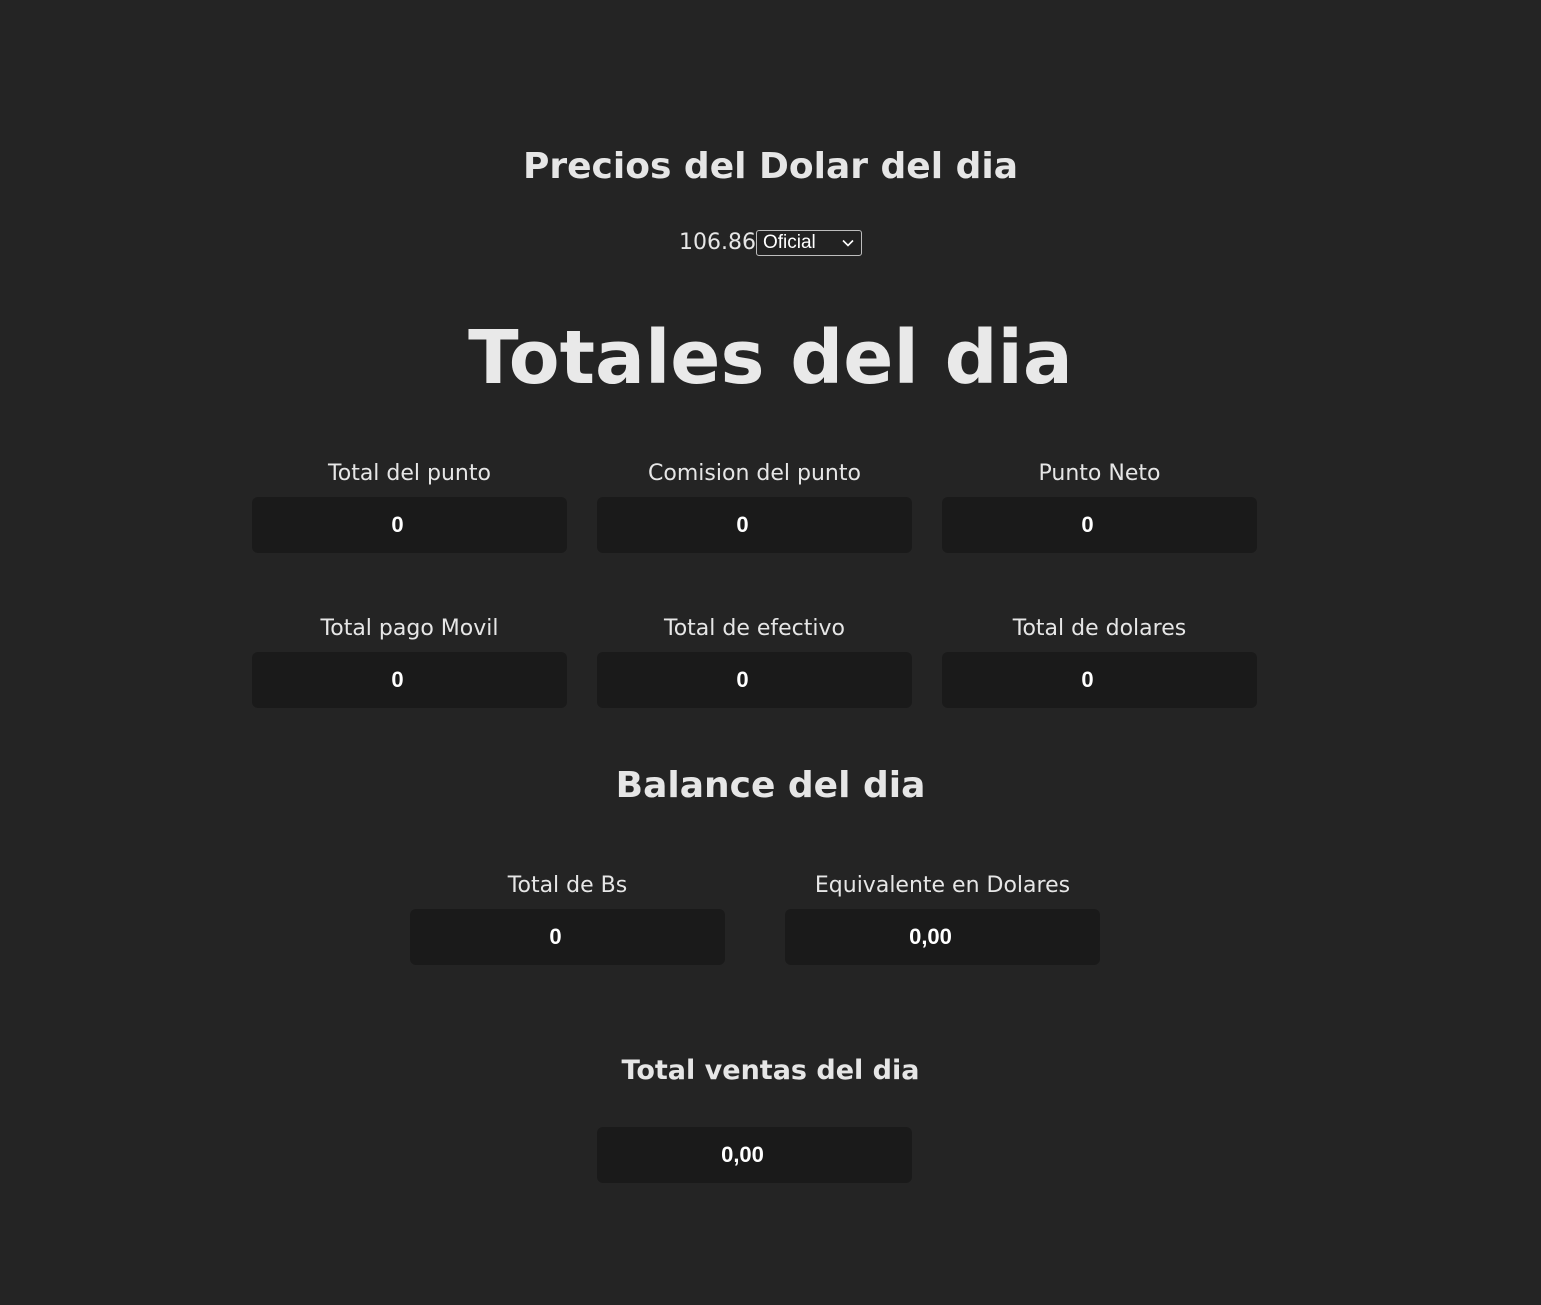 The width and height of the screenshot is (1541, 1305). I want to click on prices-title: Precios del Dolar del dia, so click(770, 166).